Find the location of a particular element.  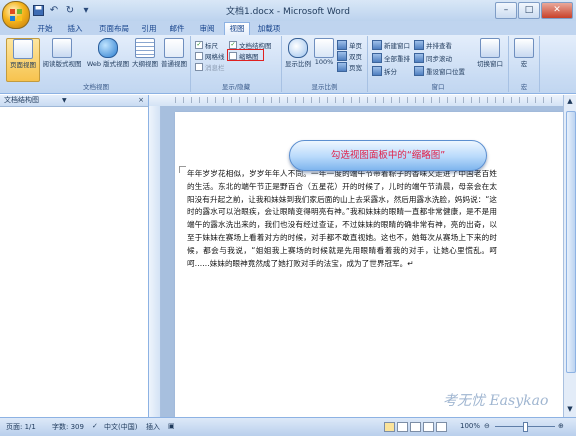

vertical-scrollbar: ▲ ▼ is located at coordinates (569, 256).